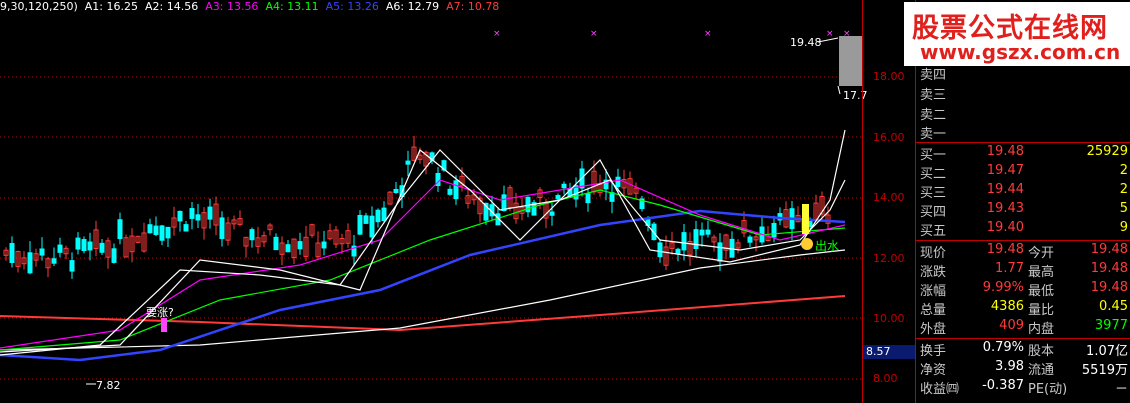  I want to click on quote-value: 1.77, so click(1009, 268).